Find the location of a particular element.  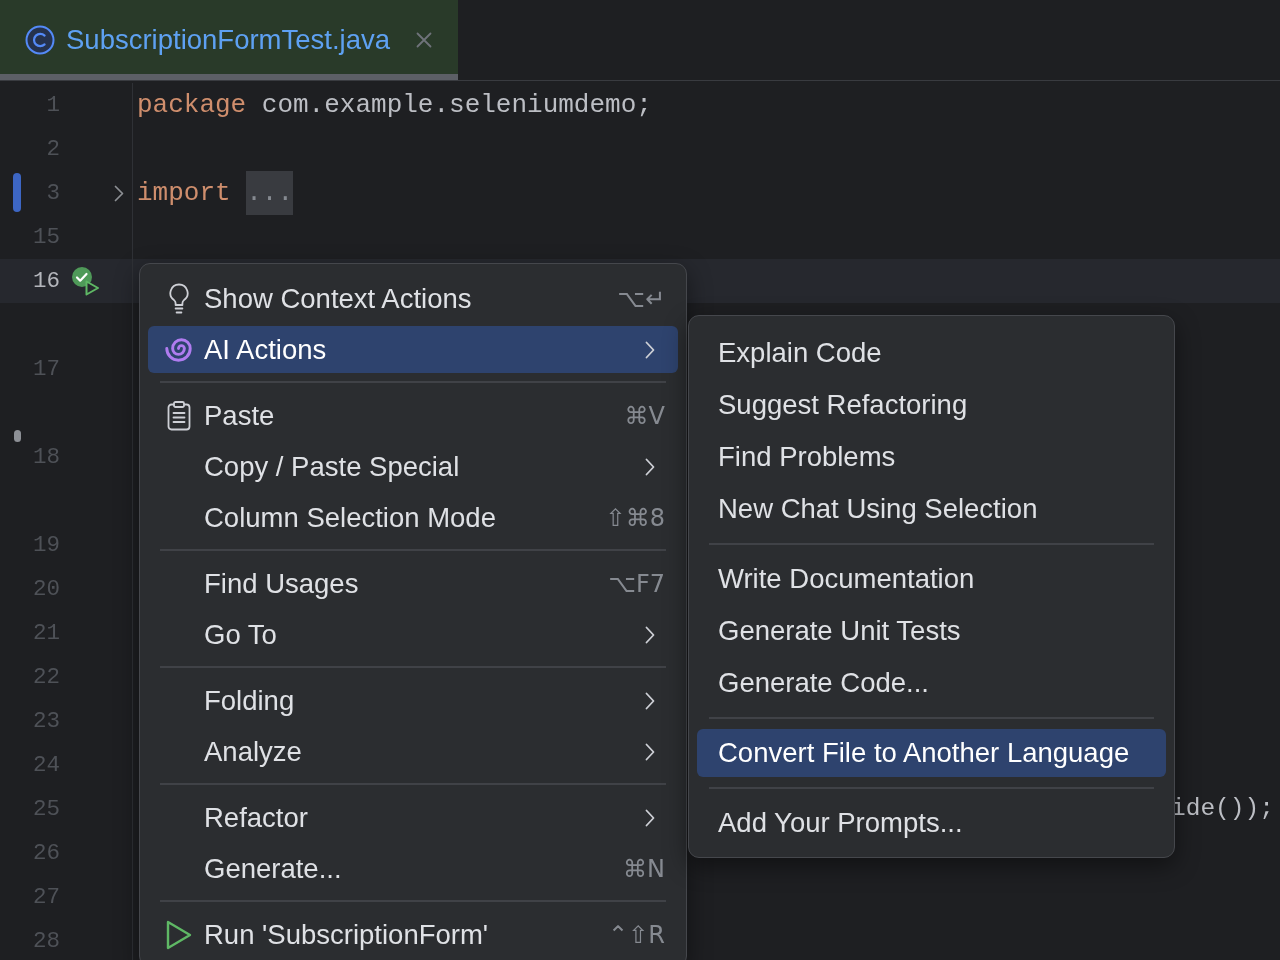

menu-item: Find Usages ⌥F7 is located at coordinates (413, 583).